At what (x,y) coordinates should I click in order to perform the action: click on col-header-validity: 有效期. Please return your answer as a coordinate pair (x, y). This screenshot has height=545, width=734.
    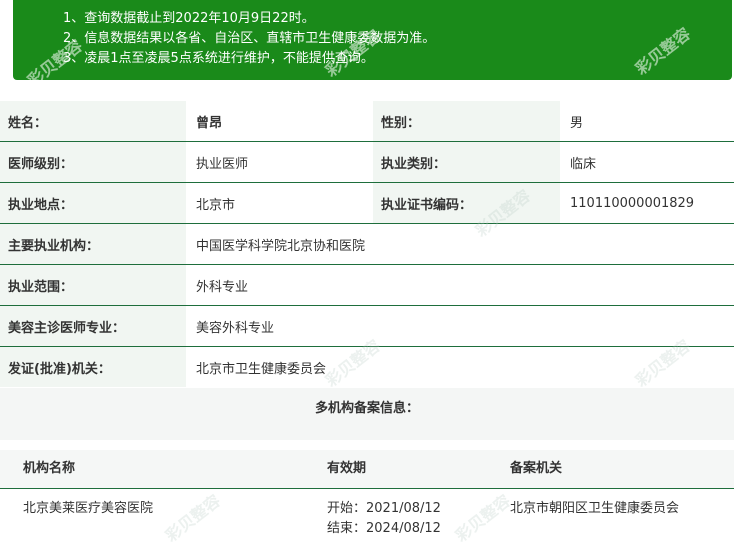
    Looking at the image, I should click on (347, 468).